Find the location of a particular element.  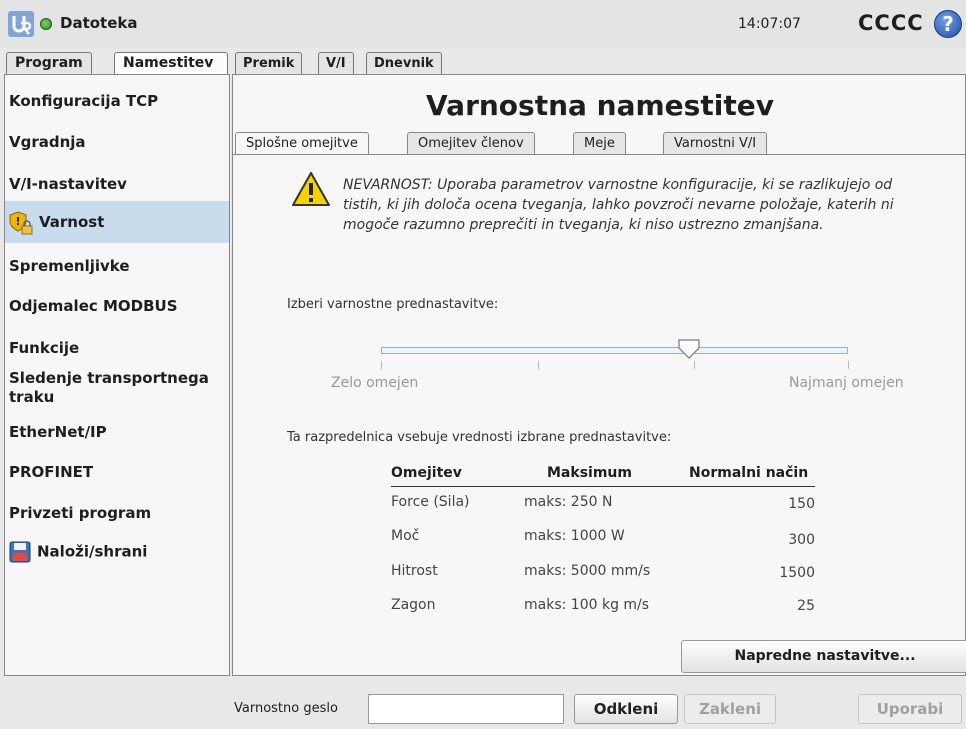

sidebar-item-tcp: Konfiguracija TCP is located at coordinates (117, 101).